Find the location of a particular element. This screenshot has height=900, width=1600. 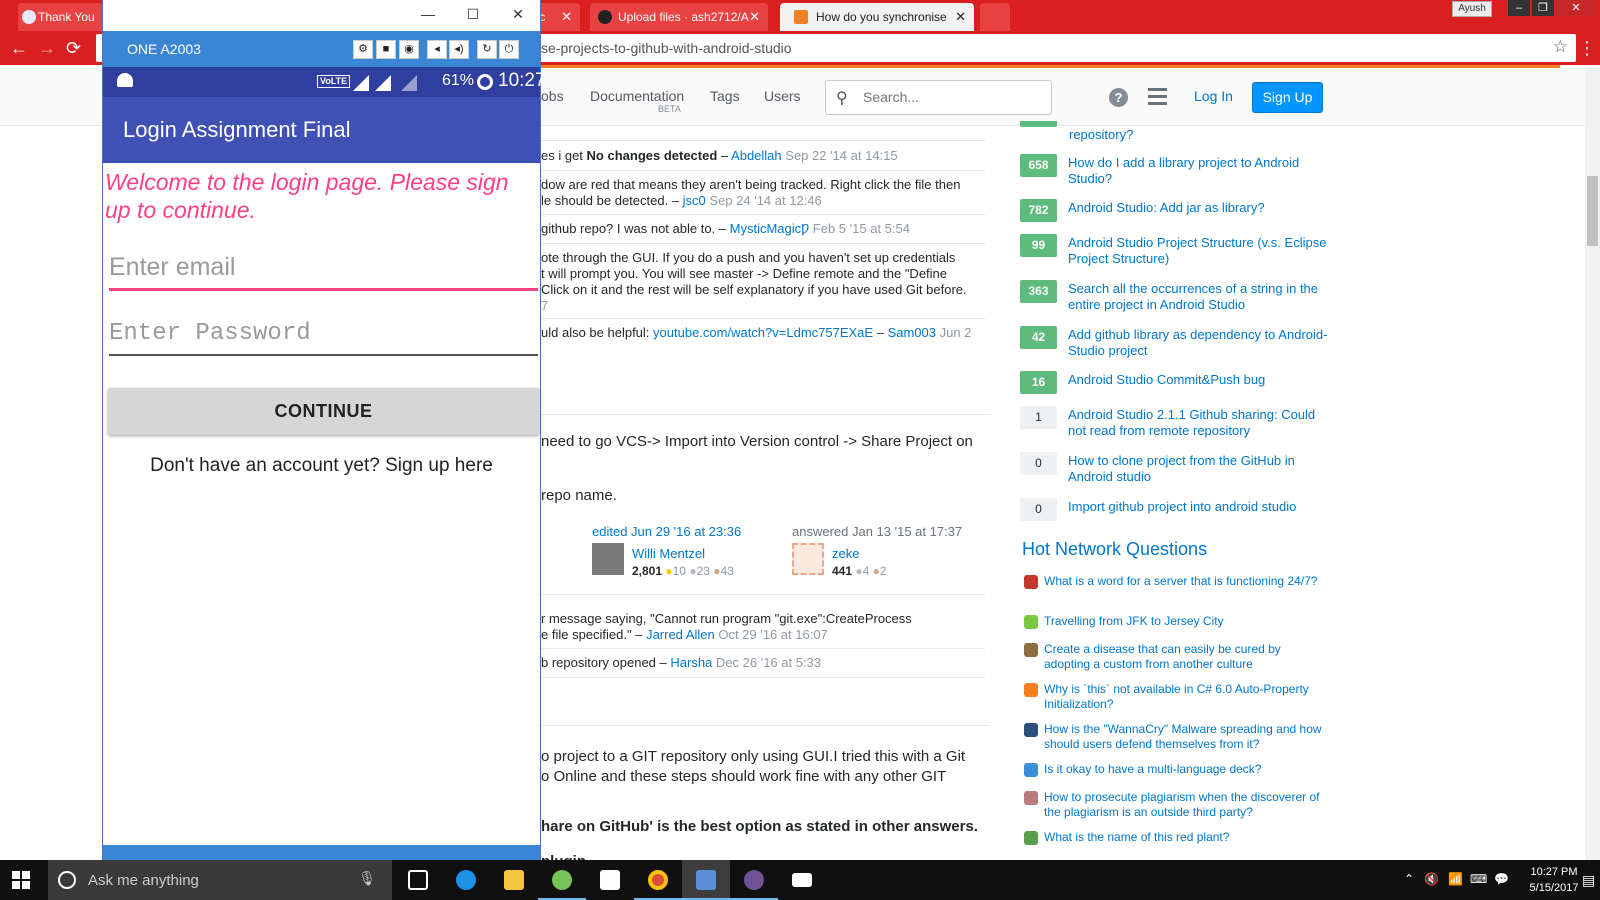

chevron-up-icon: ⌃ is located at coordinates (1409, 879).